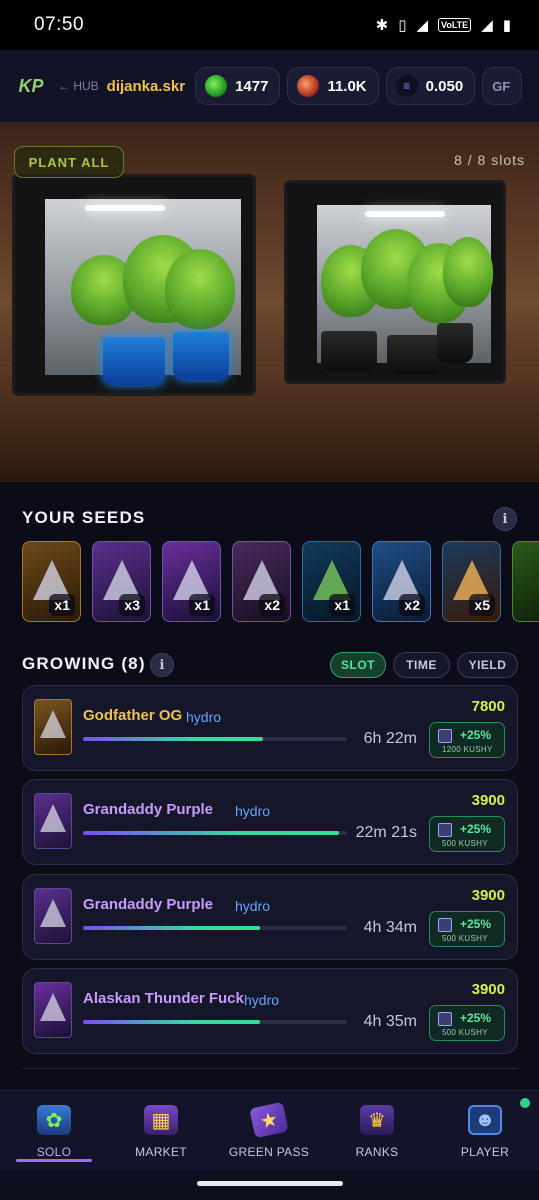 The image size is (539, 1200). I want to click on gesture-handle, so click(270, 1183).